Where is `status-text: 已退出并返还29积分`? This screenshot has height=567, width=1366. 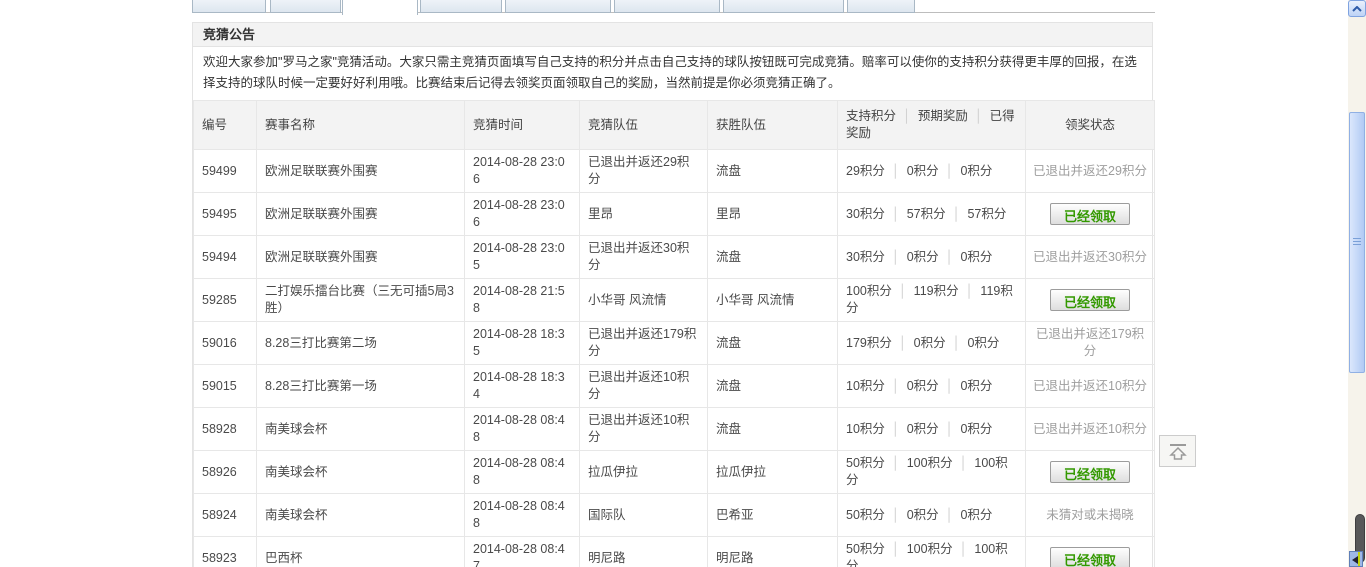 status-text: 已退出并返还29积分 is located at coordinates (1090, 170).